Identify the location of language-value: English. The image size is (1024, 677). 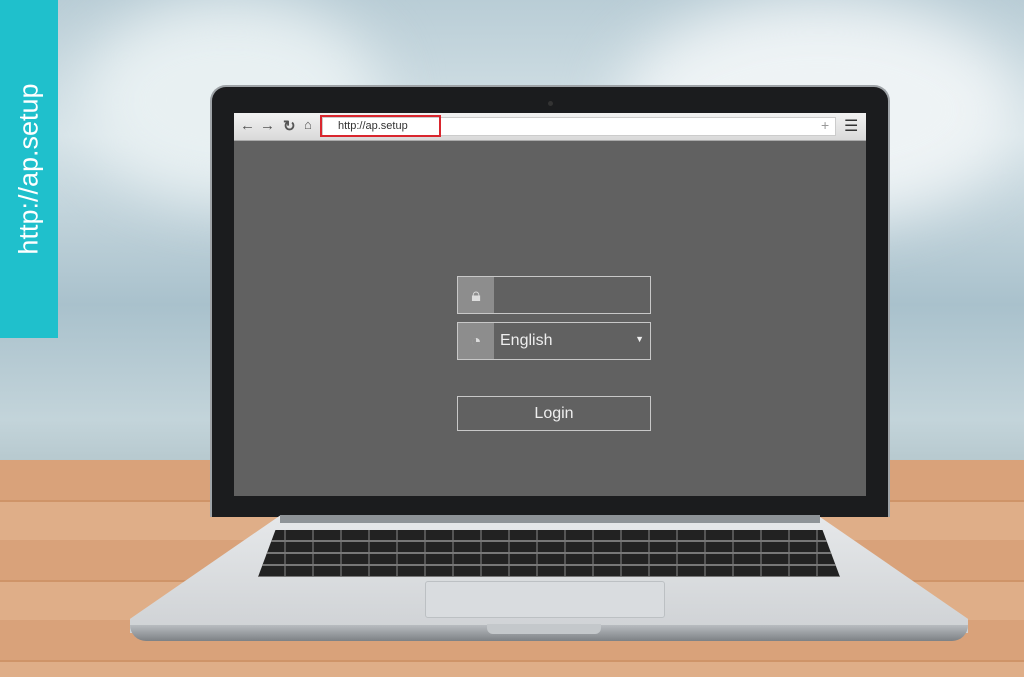
(526, 340).